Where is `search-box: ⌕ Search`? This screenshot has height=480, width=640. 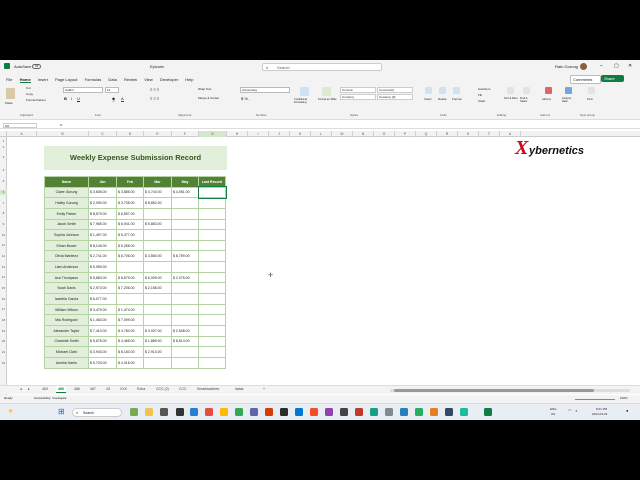 search-box: ⌕ Search is located at coordinates (322, 67).